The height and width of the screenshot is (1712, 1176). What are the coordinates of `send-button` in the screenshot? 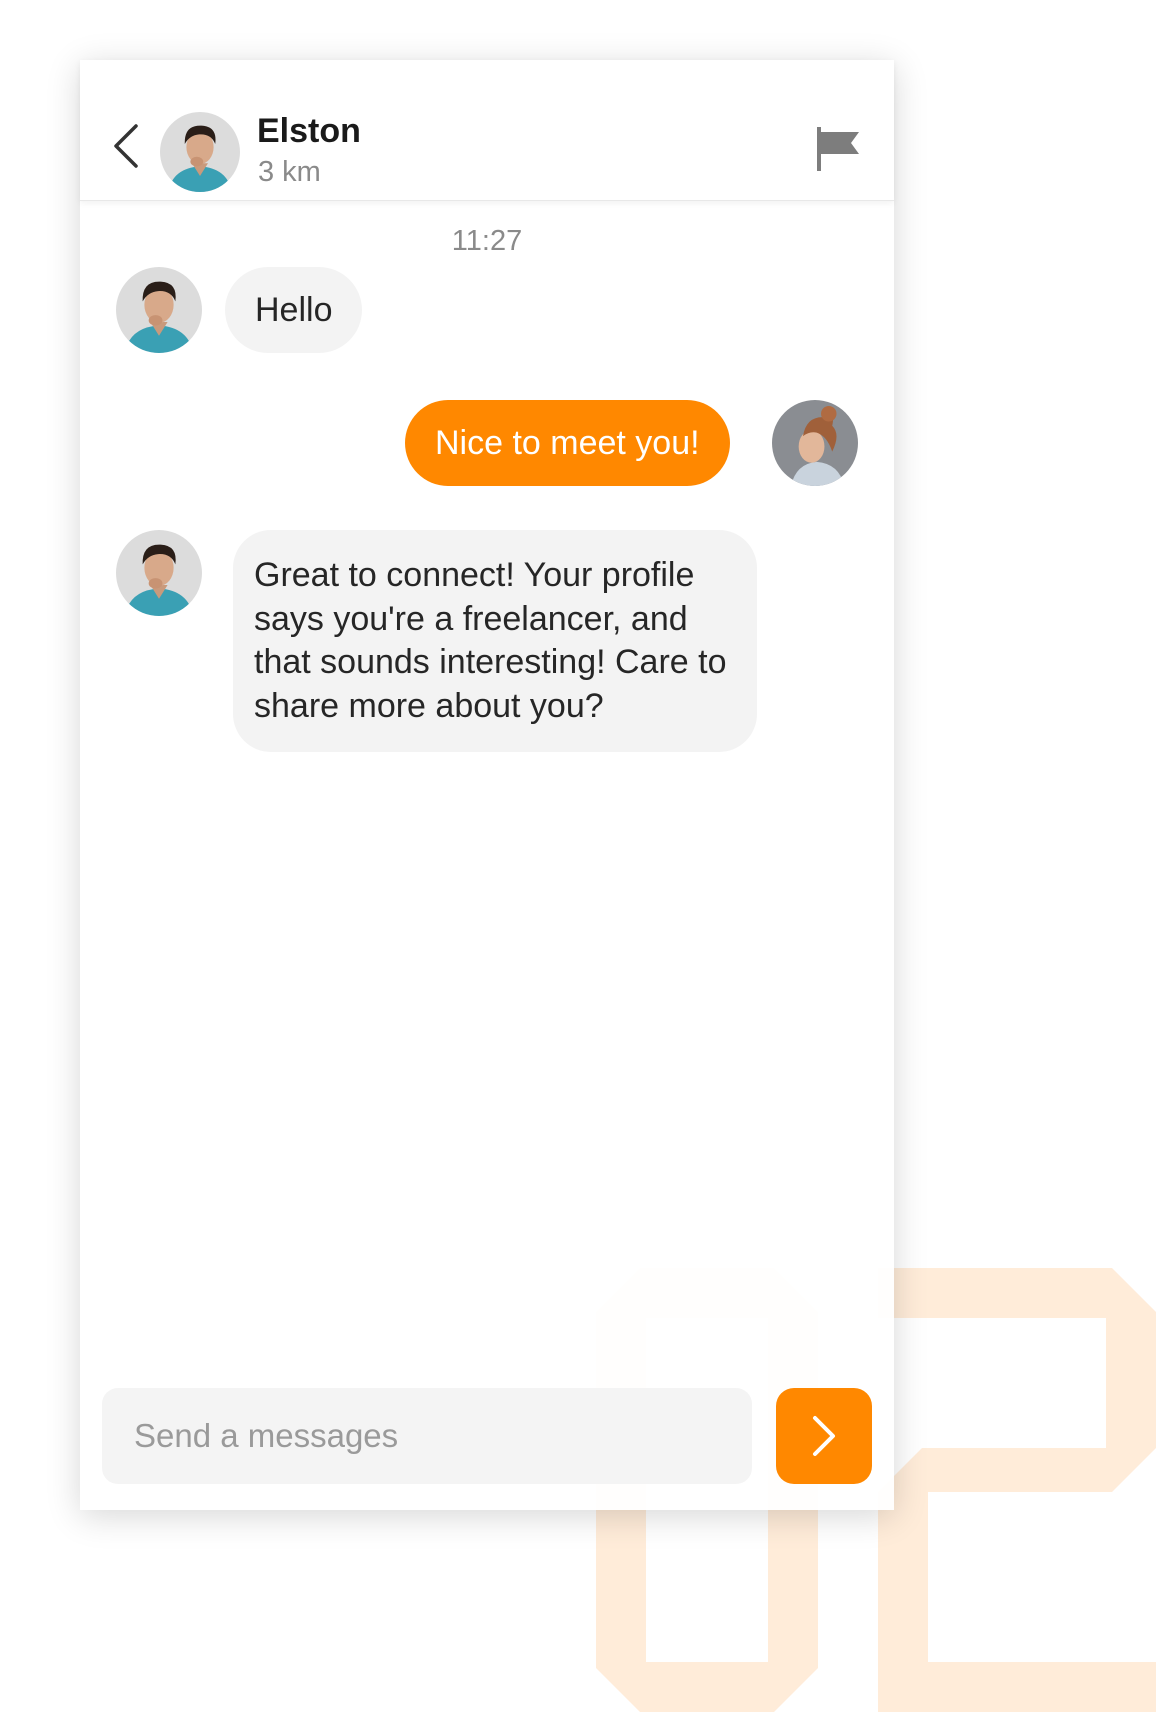 It's located at (824, 1436).